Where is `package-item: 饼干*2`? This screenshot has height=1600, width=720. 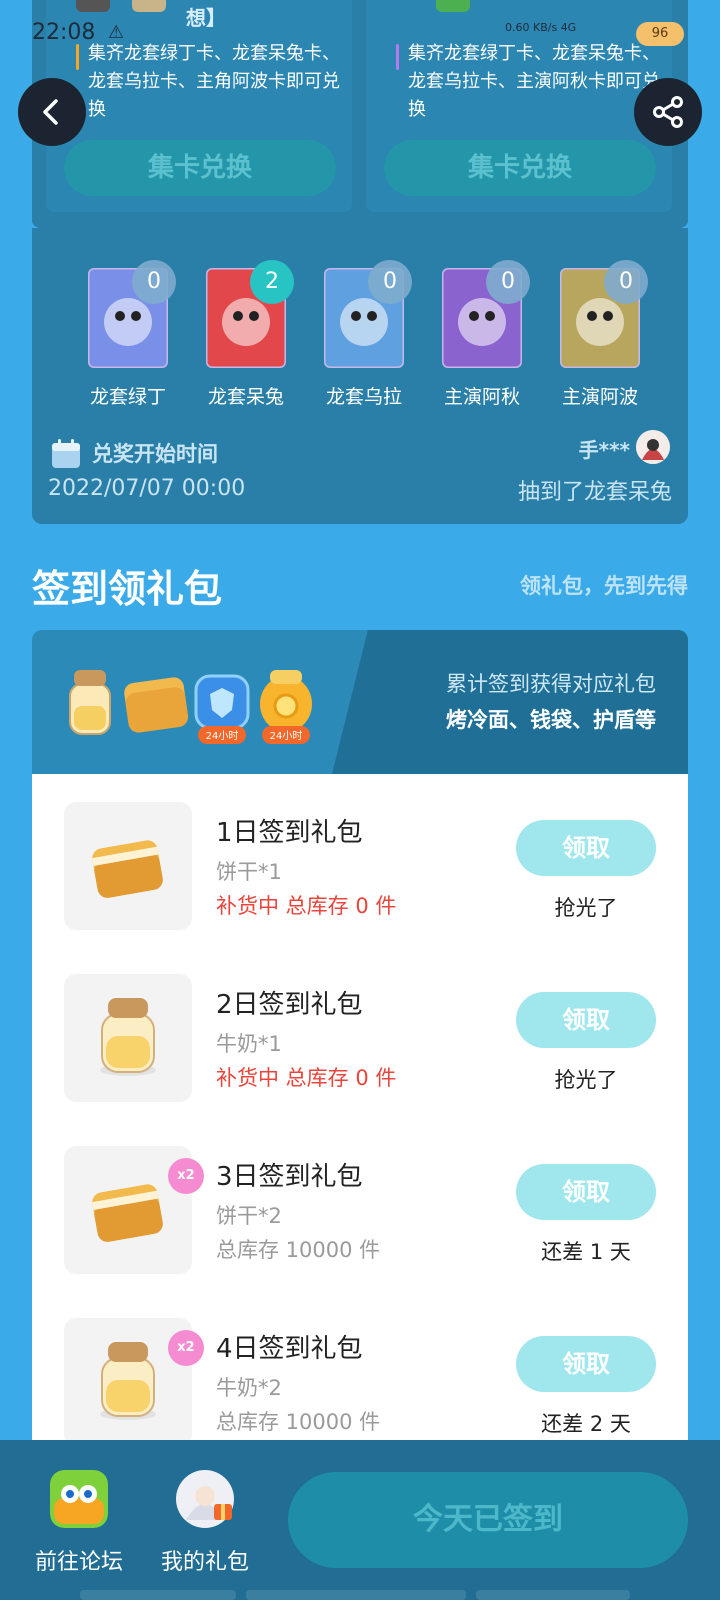 package-item: 饼干*2 is located at coordinates (249, 1216).